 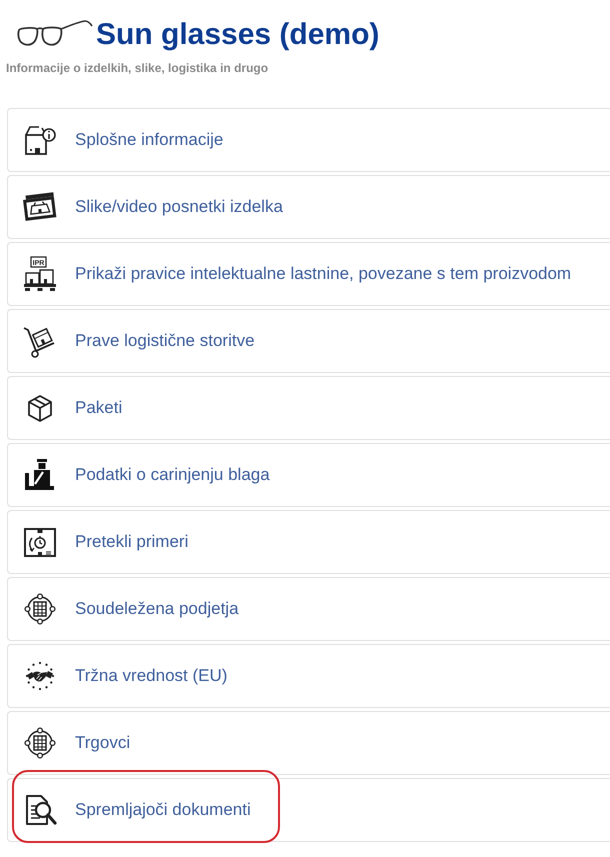 What do you see at coordinates (308, 140) in the screenshot?
I see `menu-item: Splošne informacije` at bounding box center [308, 140].